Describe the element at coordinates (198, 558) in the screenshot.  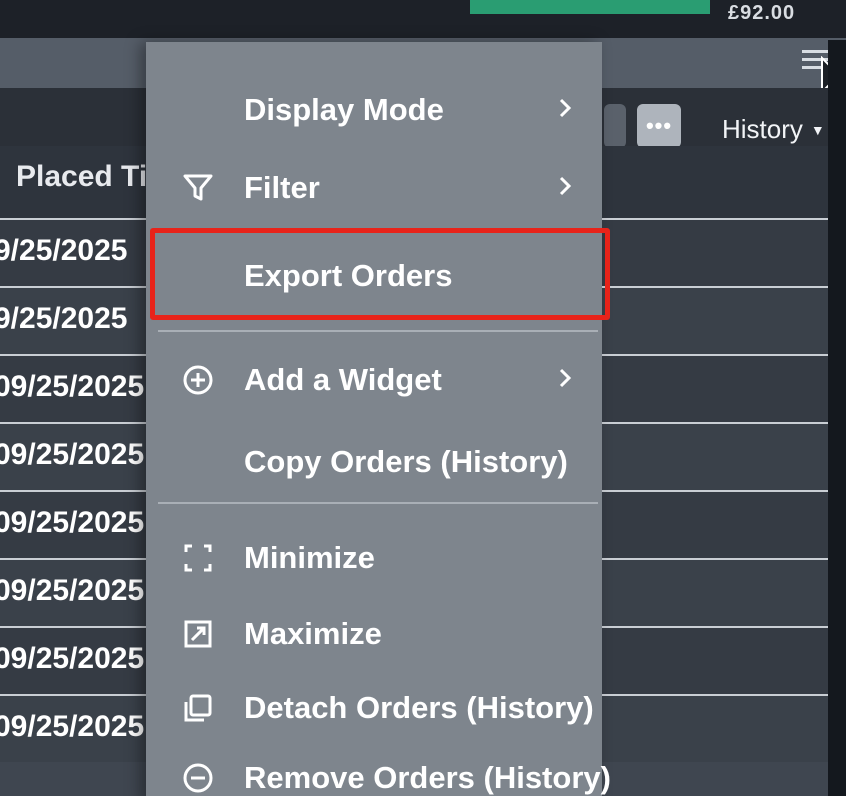
I see `minimize-icon` at that location.